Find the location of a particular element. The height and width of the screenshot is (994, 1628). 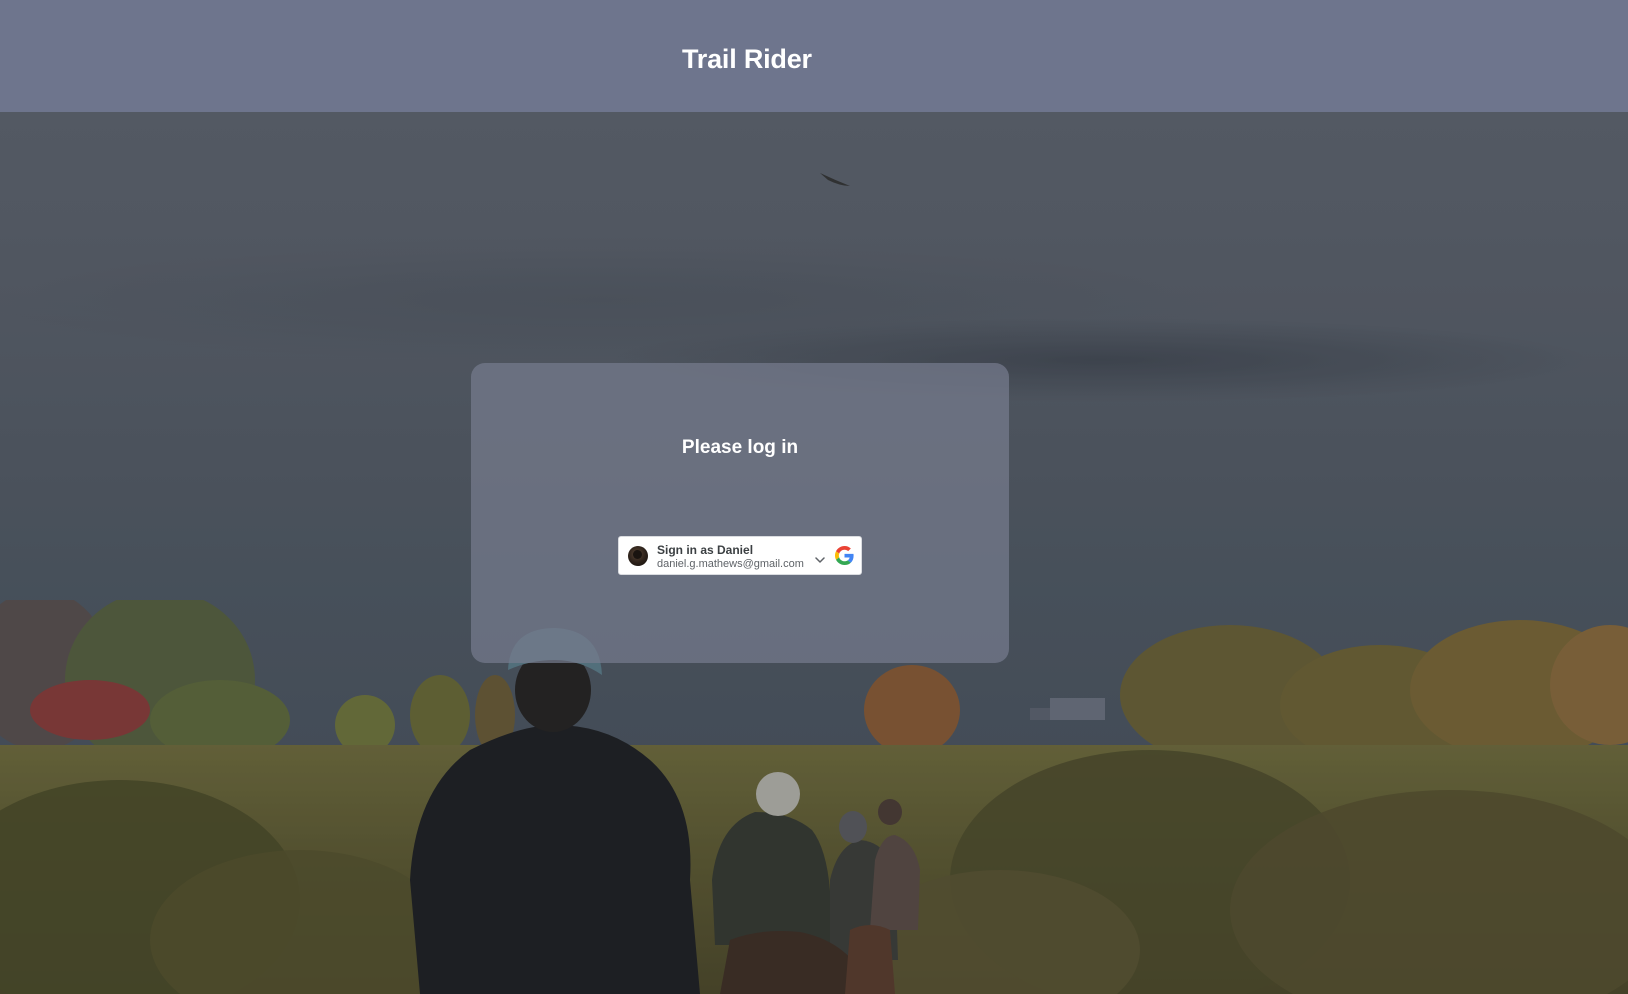

app-header: Trail Rider is located at coordinates (814, 56).